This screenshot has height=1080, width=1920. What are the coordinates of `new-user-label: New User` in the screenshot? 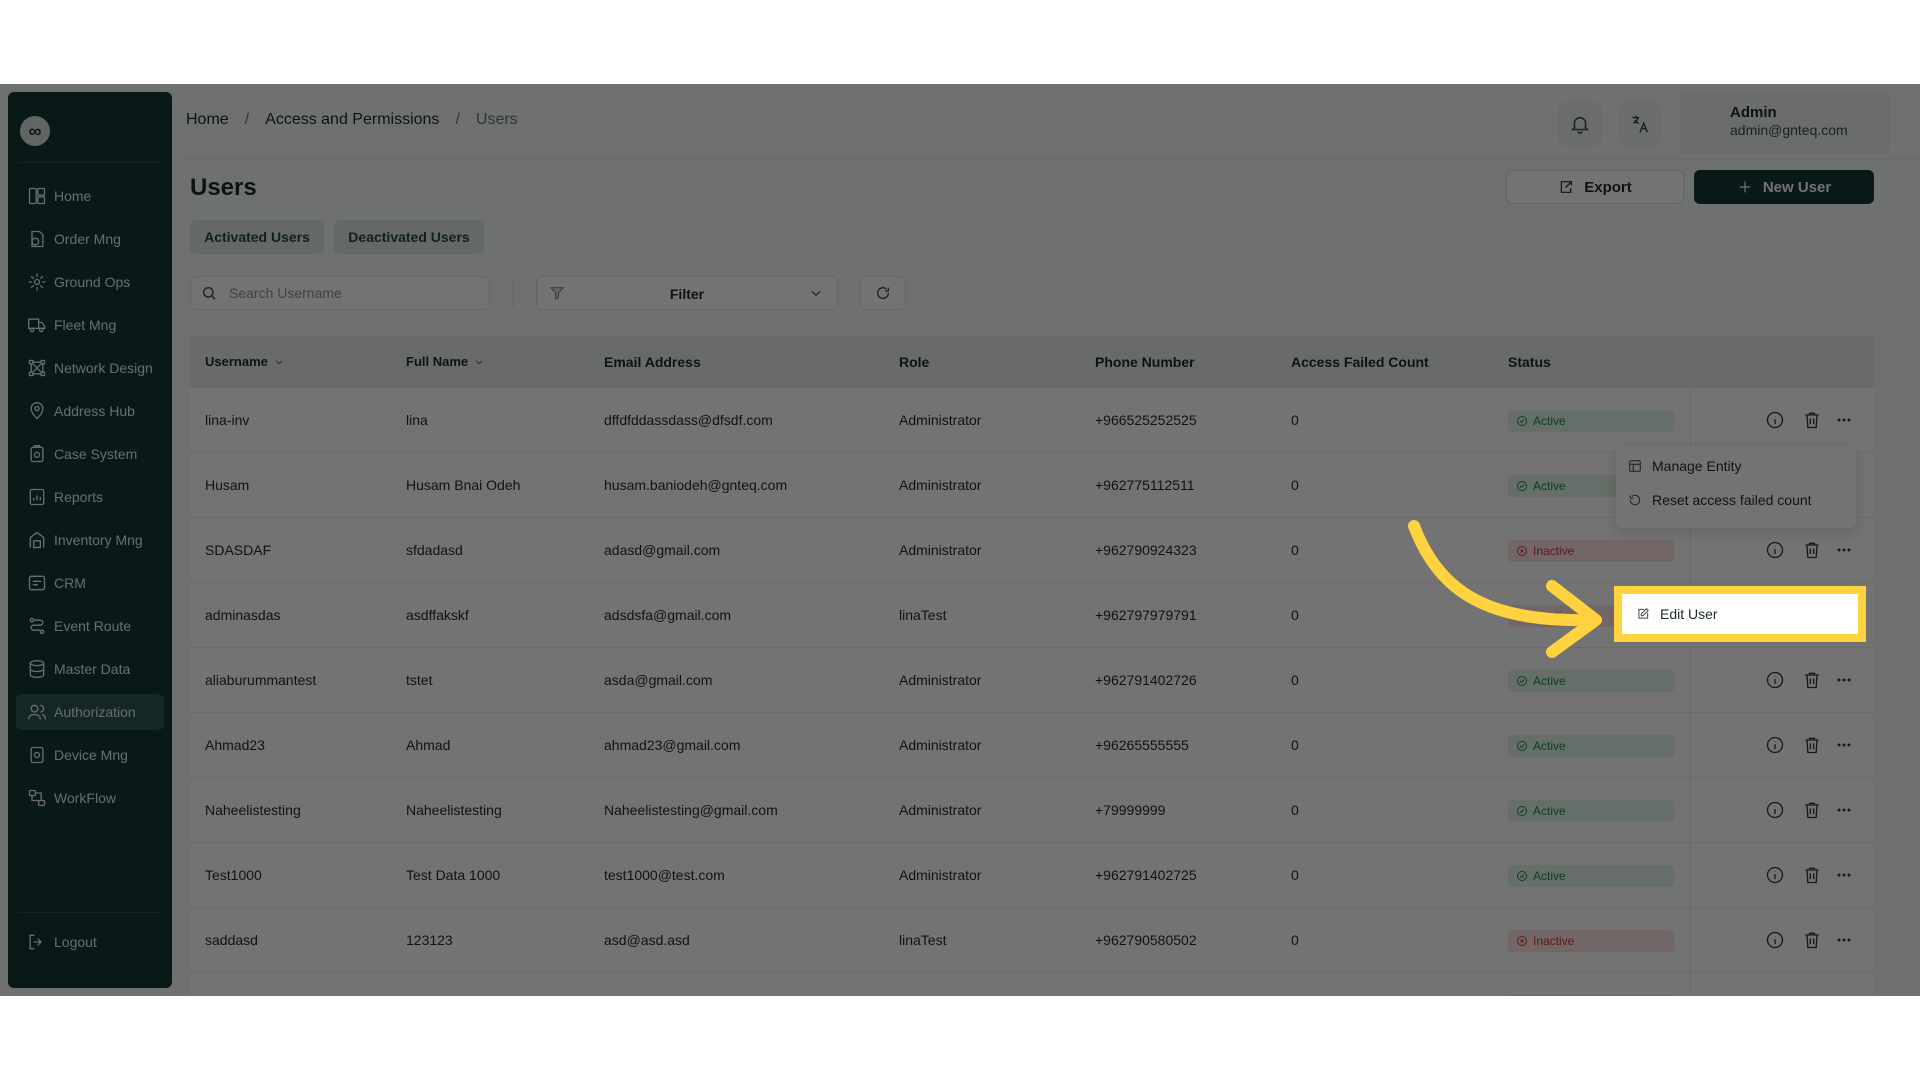 It's located at (1797, 187).